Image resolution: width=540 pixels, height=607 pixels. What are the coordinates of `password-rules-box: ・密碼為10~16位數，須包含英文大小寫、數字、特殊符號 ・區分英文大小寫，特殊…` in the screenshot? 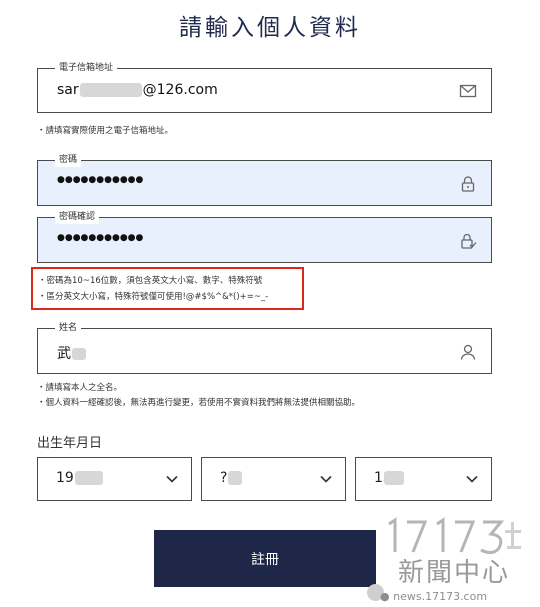 It's located at (167, 288).